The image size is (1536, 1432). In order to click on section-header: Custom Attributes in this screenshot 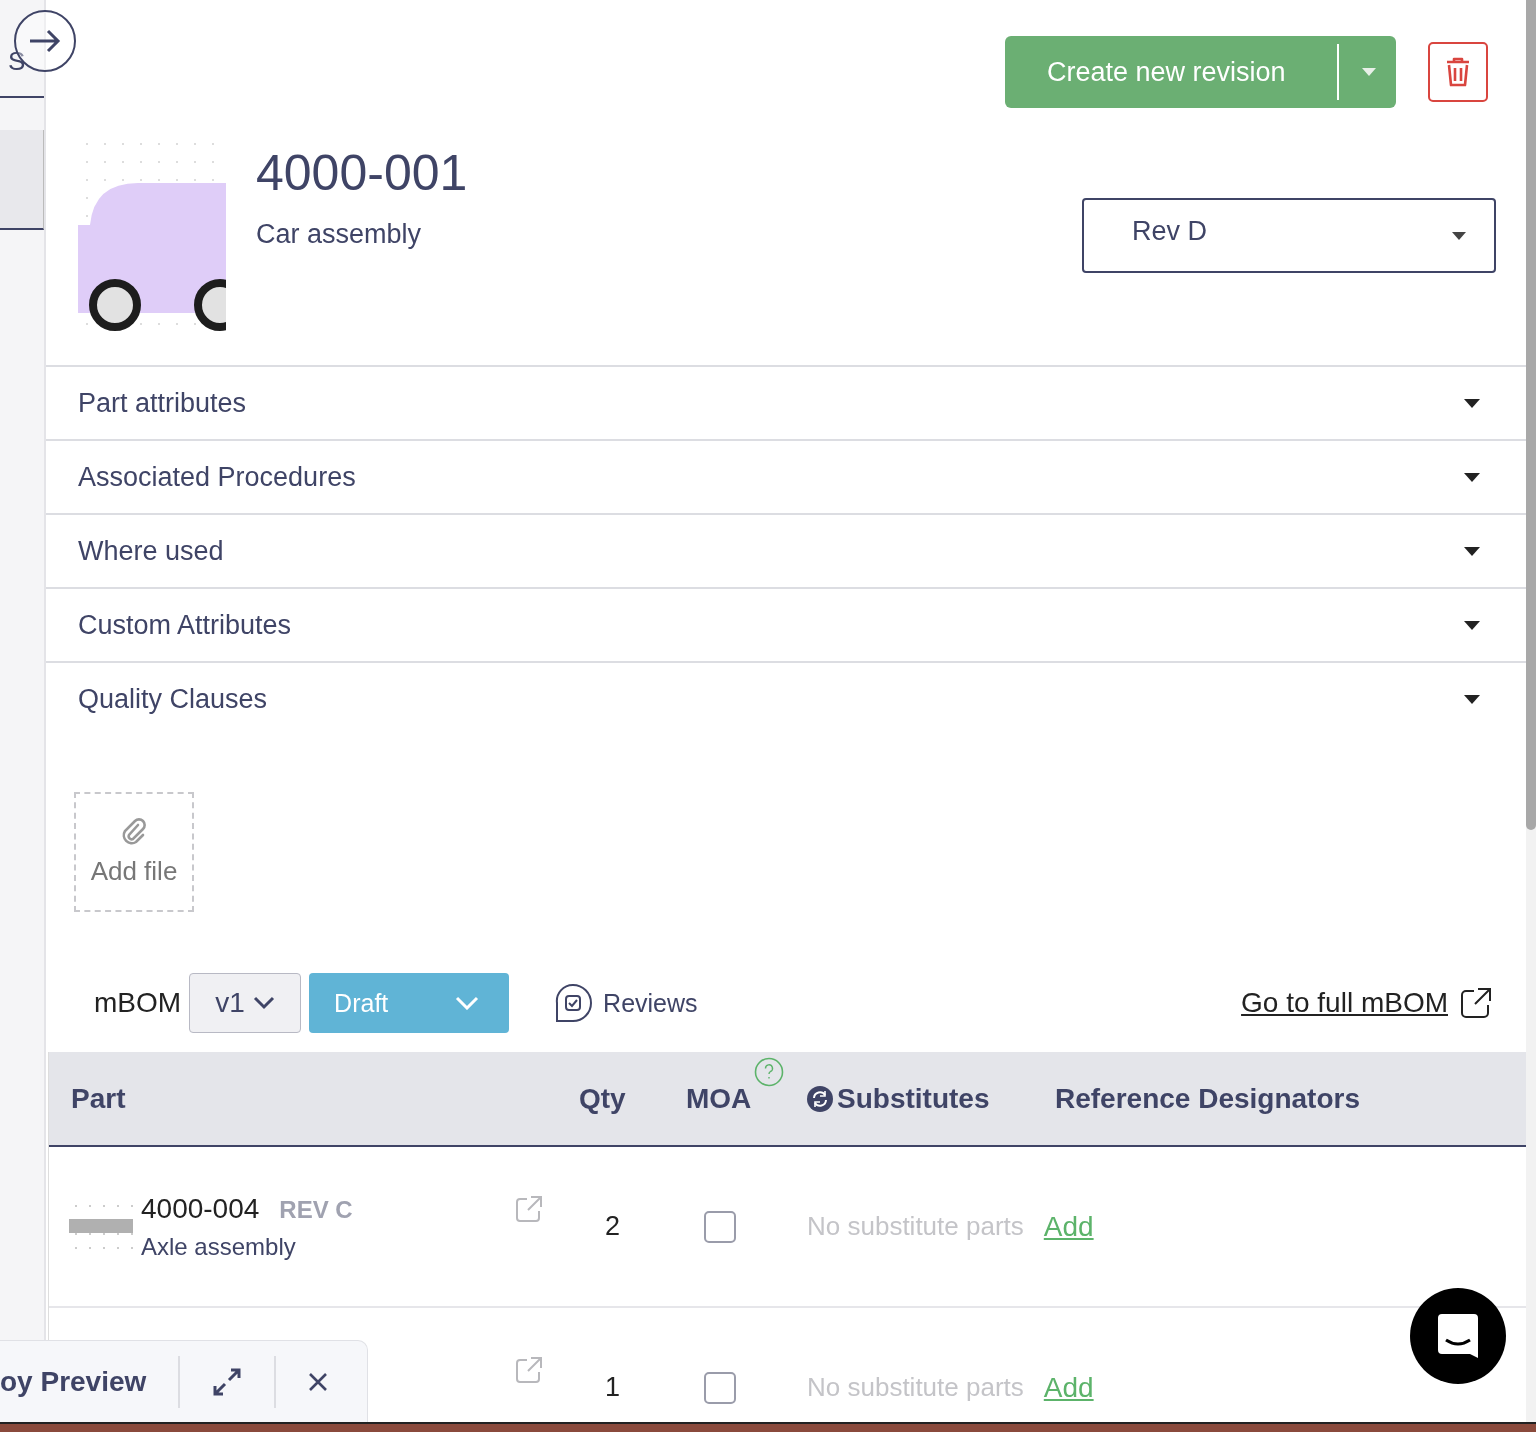, I will do `click(786, 624)`.